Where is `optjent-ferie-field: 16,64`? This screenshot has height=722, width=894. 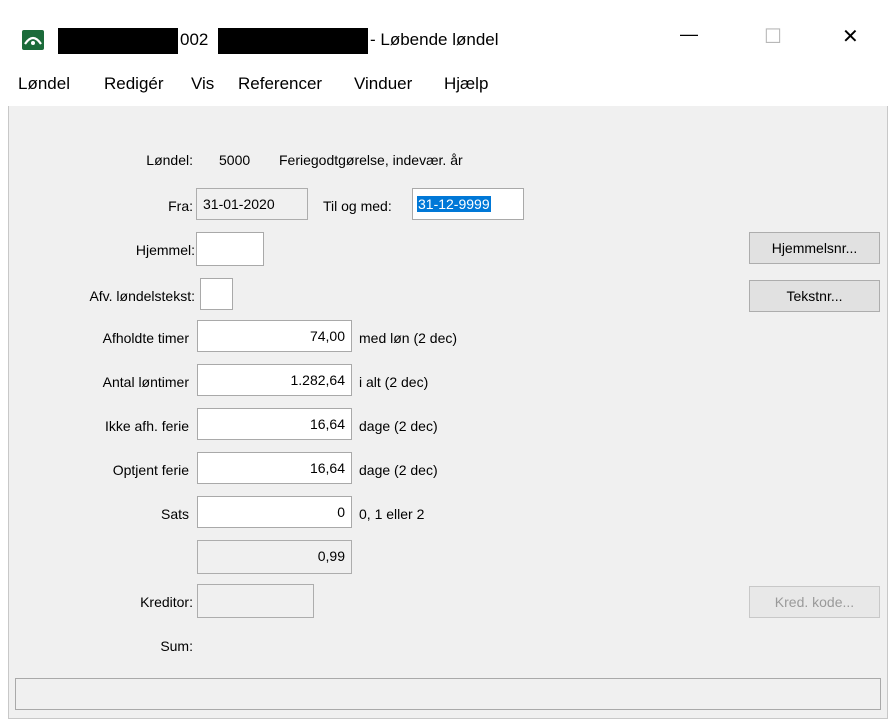
optjent-ferie-field: 16,64 is located at coordinates (274, 468).